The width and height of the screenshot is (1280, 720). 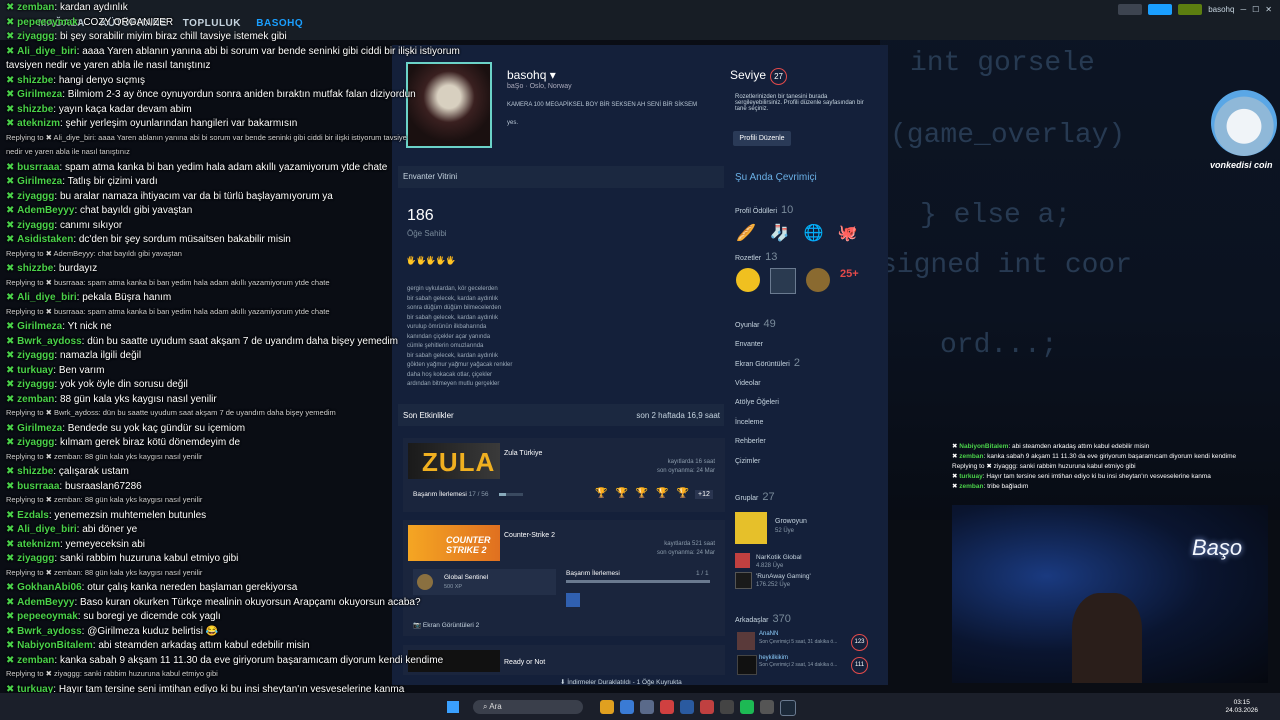 What do you see at coordinates (90, 22) in the screenshot?
I see `chat-message: ✖ pepeeoymak: COZY ORGANIZER` at bounding box center [90, 22].